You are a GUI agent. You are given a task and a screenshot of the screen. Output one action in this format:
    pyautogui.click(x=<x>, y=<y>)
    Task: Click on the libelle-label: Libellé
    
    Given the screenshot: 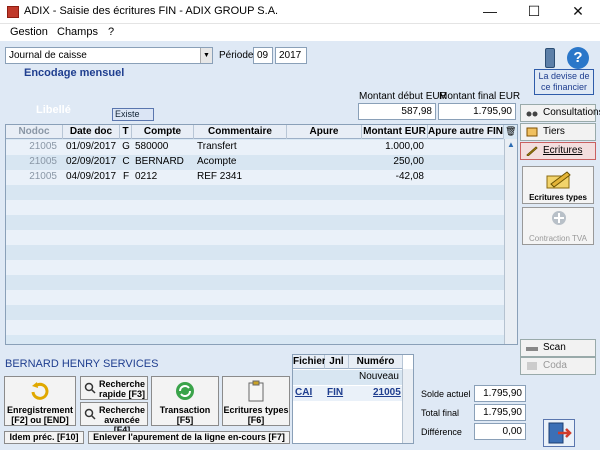 What is the action you would take?
    pyautogui.click(x=53, y=110)
    